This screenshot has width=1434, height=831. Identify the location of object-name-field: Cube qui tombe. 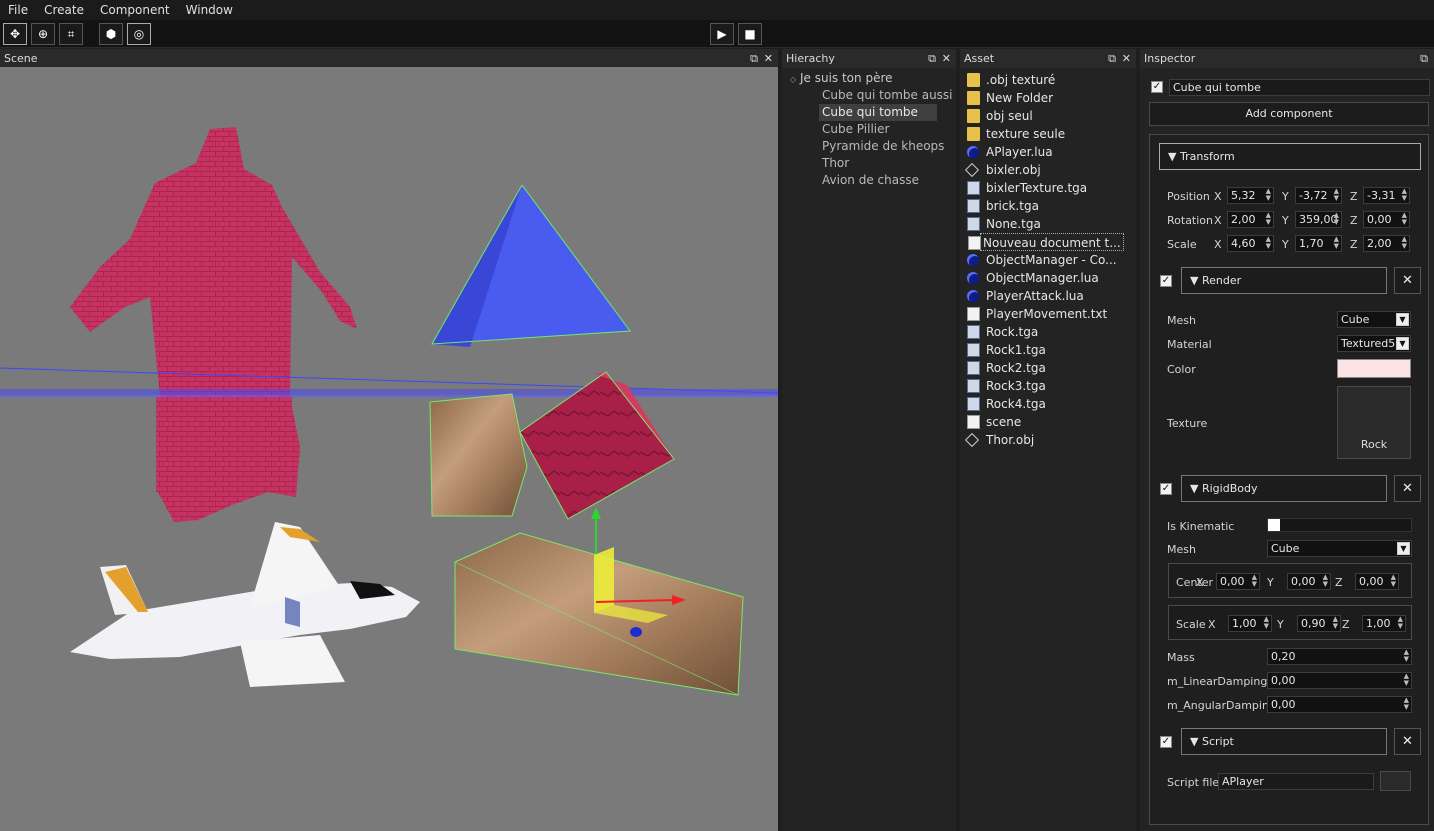
(1299, 87).